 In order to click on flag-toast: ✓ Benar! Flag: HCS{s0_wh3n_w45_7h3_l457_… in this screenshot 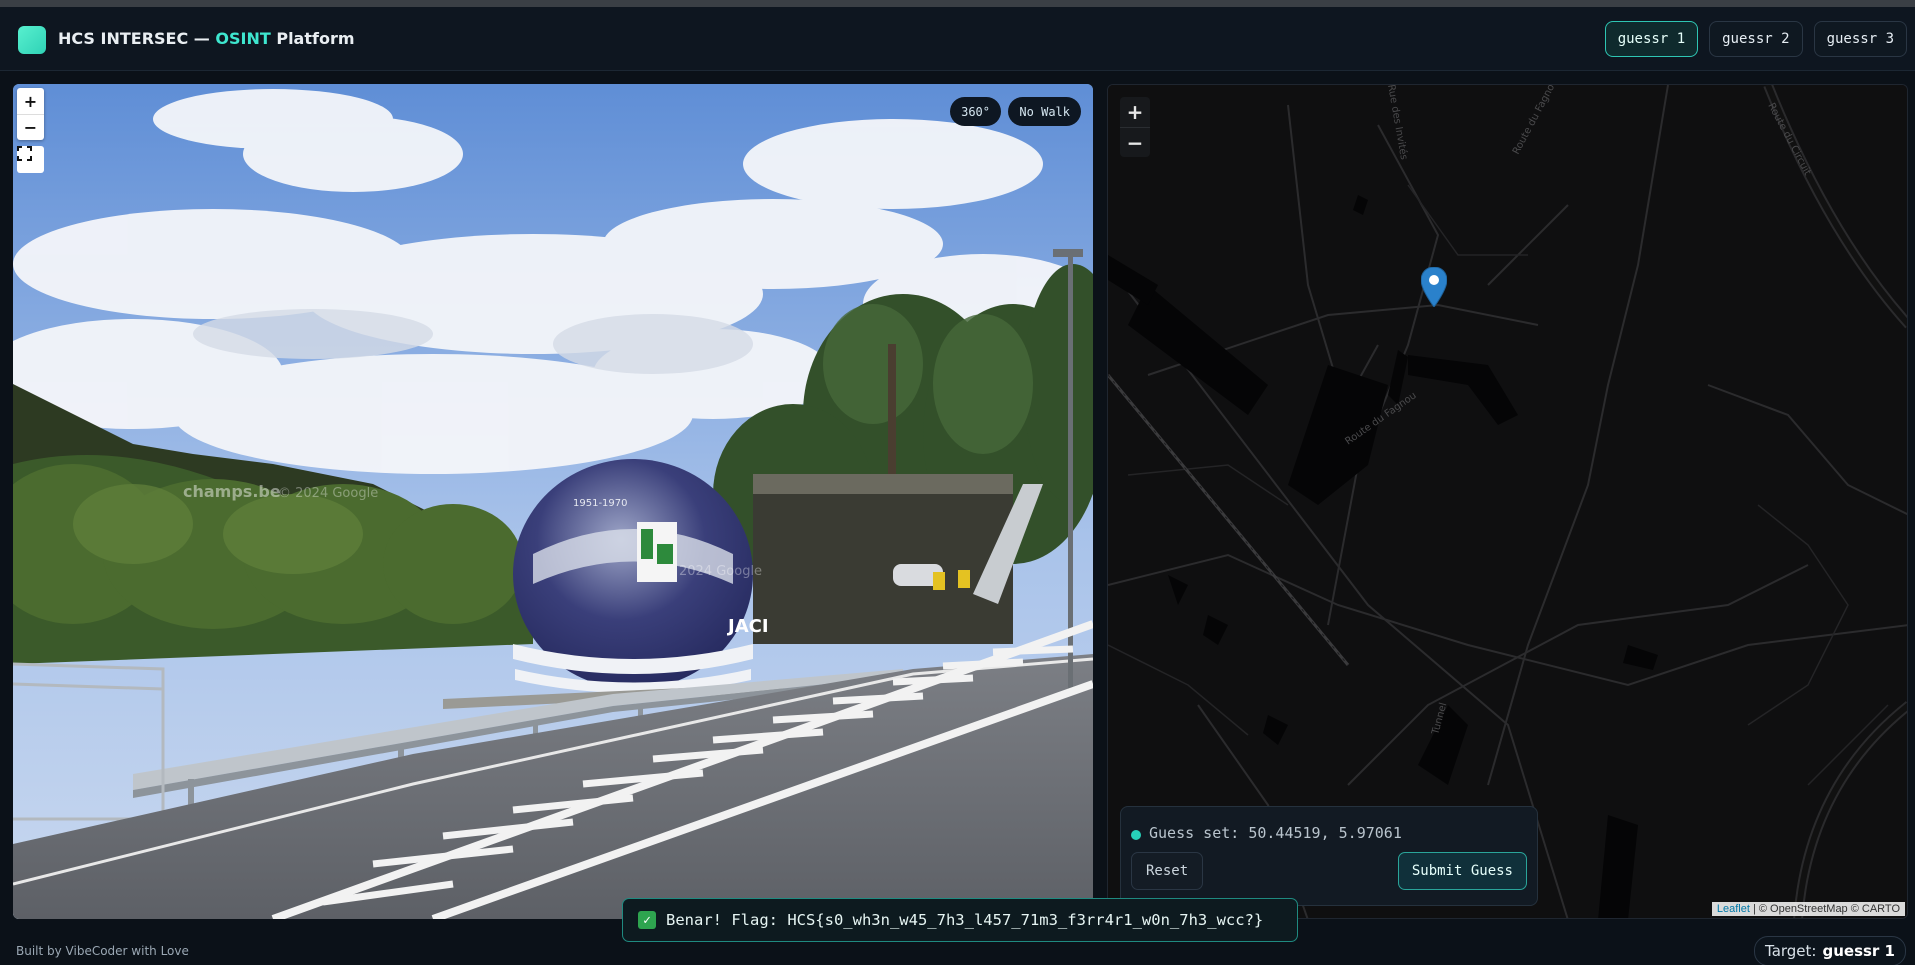, I will do `click(960, 920)`.